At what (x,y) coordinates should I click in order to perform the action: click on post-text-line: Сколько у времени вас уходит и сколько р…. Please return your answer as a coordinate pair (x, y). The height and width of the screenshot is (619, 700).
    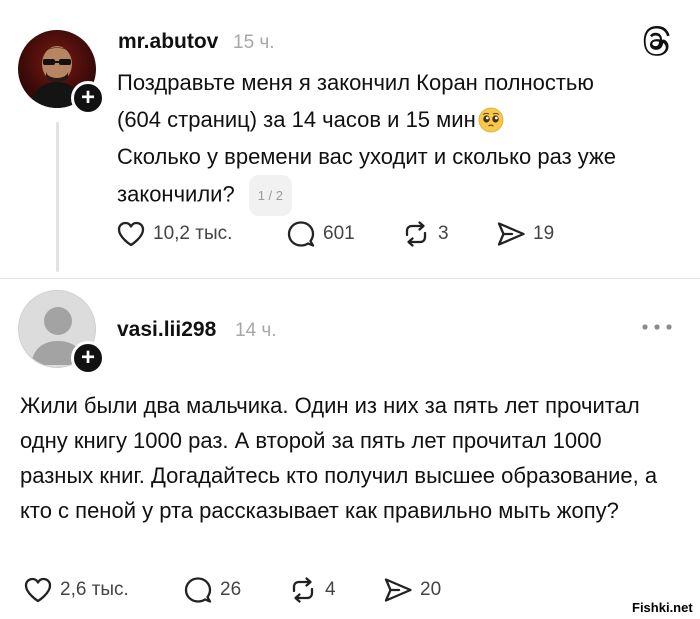
    Looking at the image, I should click on (366, 156).